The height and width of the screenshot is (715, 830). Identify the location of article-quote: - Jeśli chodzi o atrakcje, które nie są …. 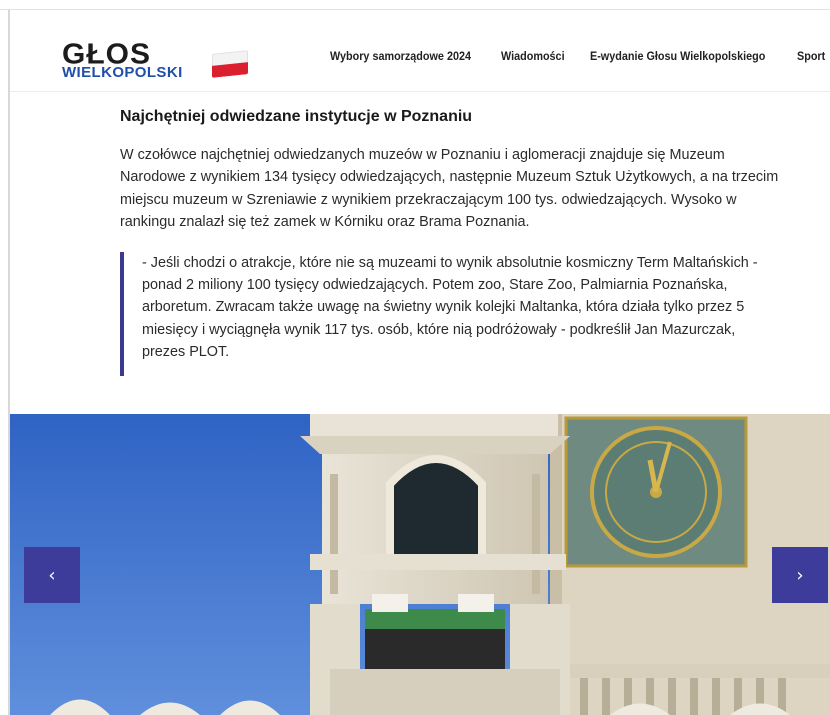
(475, 313).